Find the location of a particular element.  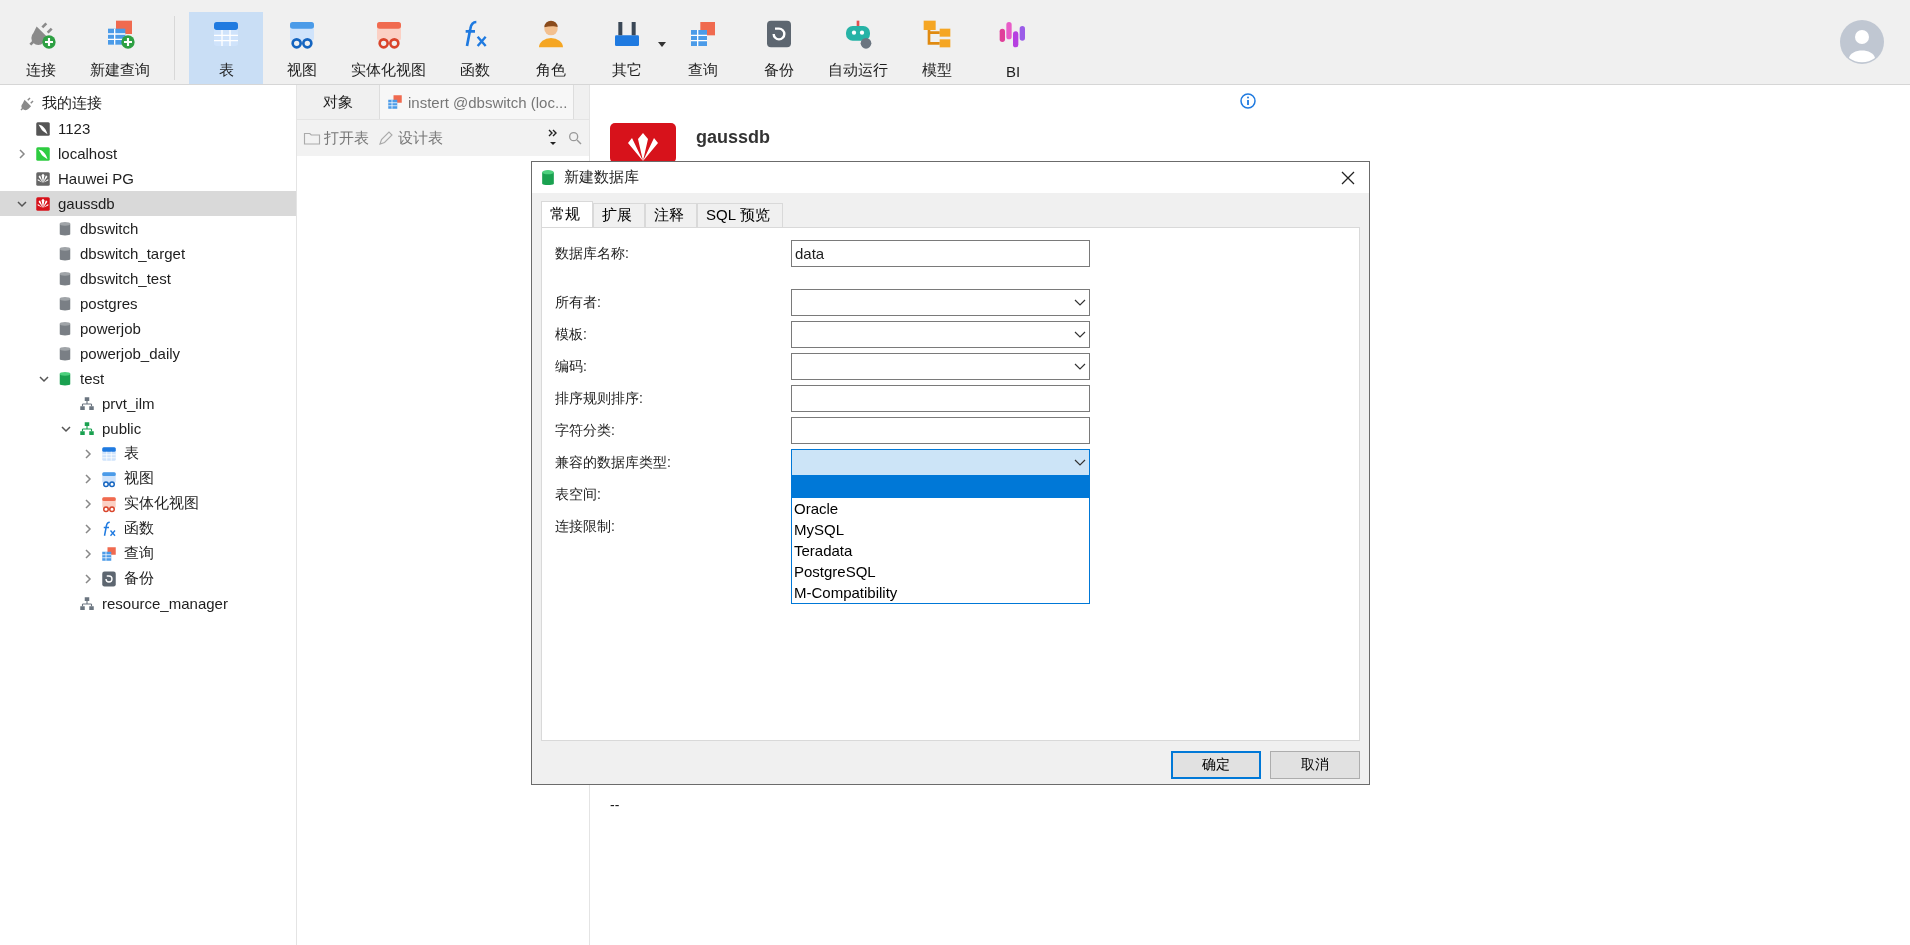

tree-item-label: powerjob is located at coordinates (110, 328).